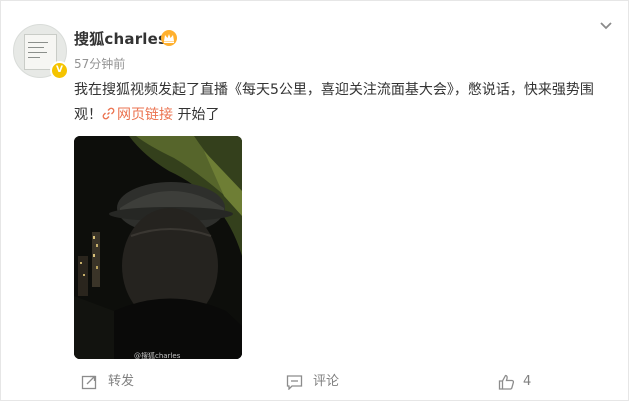 This screenshot has height=401, width=629. I want to click on verified-badge-icon: V, so click(59, 70).